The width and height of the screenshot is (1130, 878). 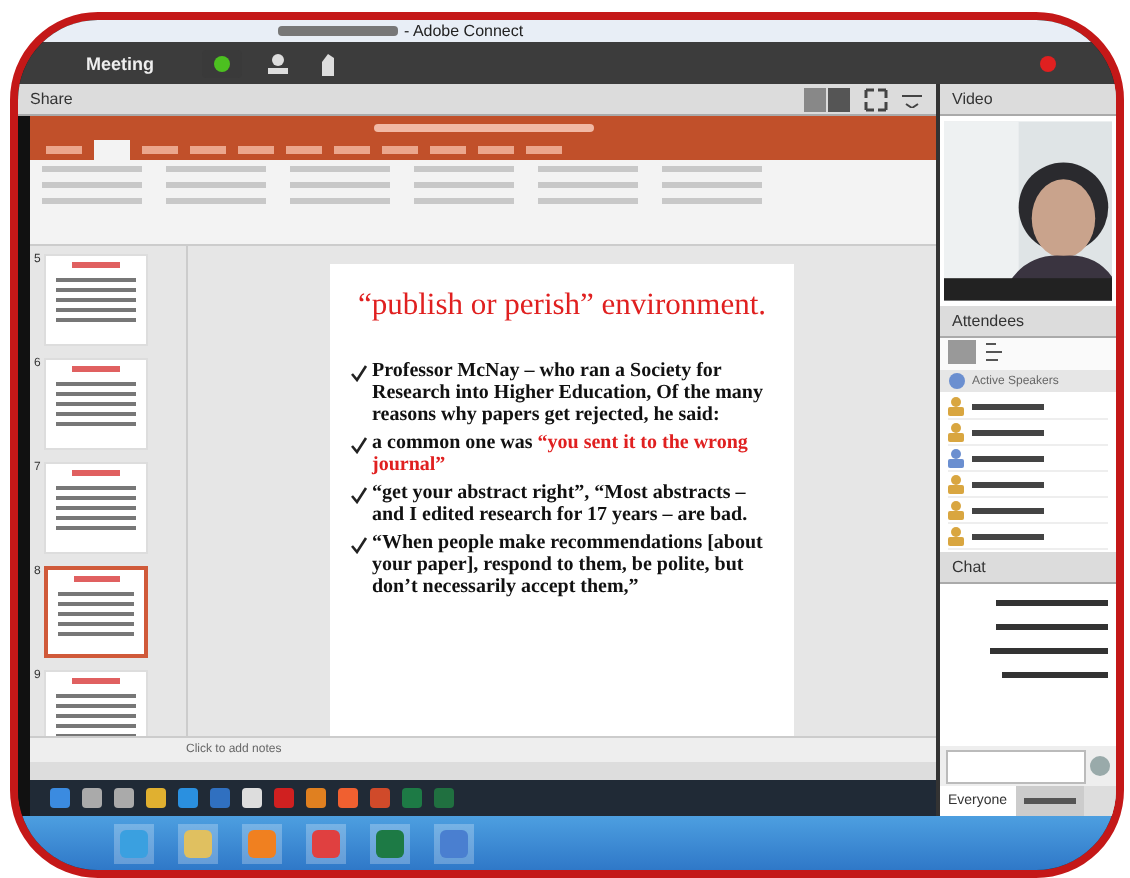 I want to click on record-icon, so click(x=1048, y=63).